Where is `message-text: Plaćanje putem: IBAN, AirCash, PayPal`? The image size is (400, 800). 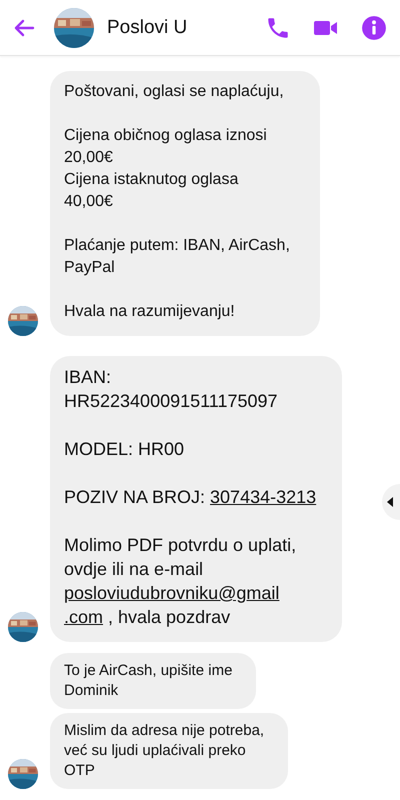 message-text: Plaćanje putem: IBAN, AirCash, PayPal is located at coordinates (177, 257).